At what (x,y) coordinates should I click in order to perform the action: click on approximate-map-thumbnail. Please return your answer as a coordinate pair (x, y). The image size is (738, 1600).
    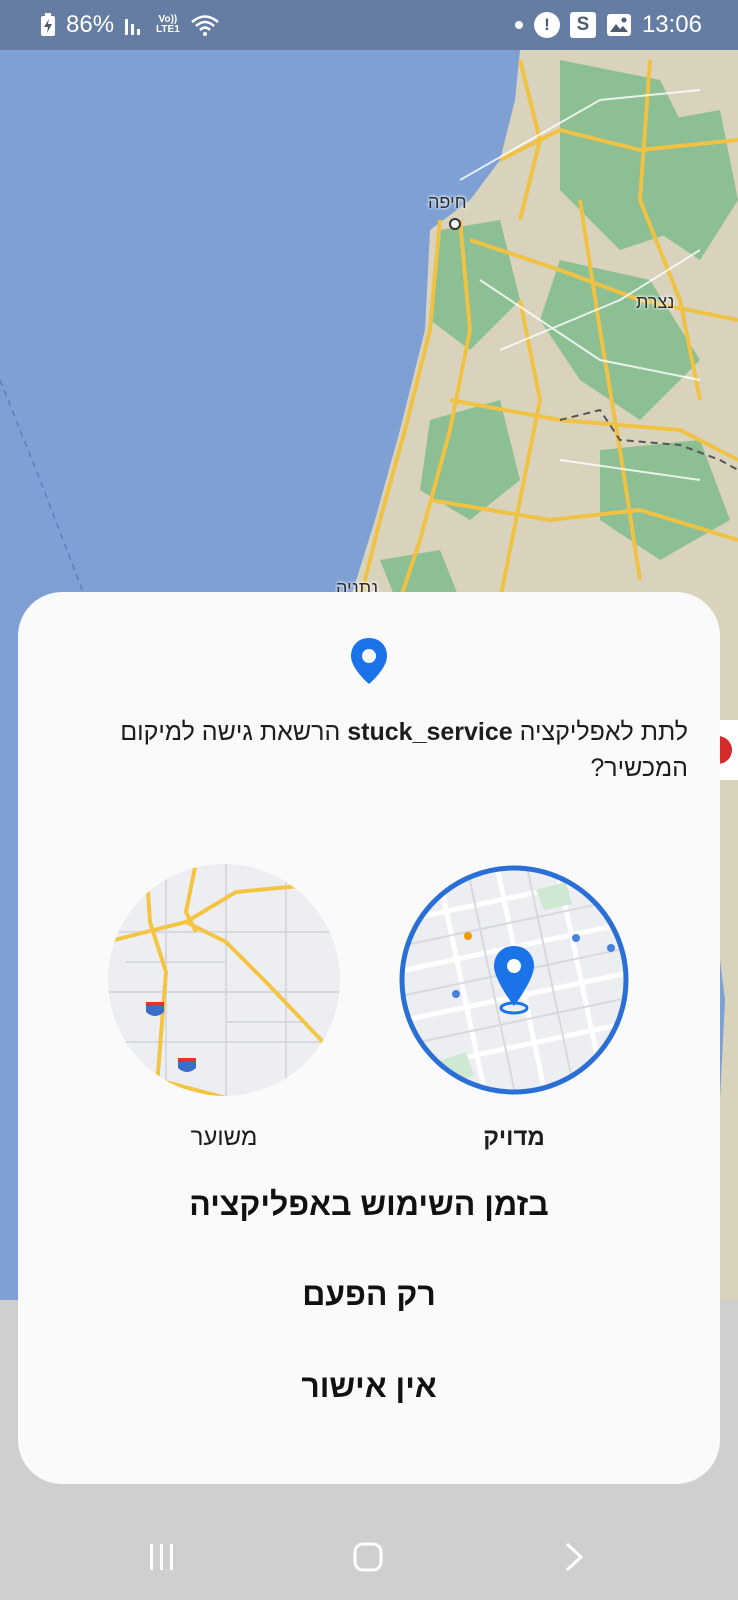
    Looking at the image, I should click on (224, 980).